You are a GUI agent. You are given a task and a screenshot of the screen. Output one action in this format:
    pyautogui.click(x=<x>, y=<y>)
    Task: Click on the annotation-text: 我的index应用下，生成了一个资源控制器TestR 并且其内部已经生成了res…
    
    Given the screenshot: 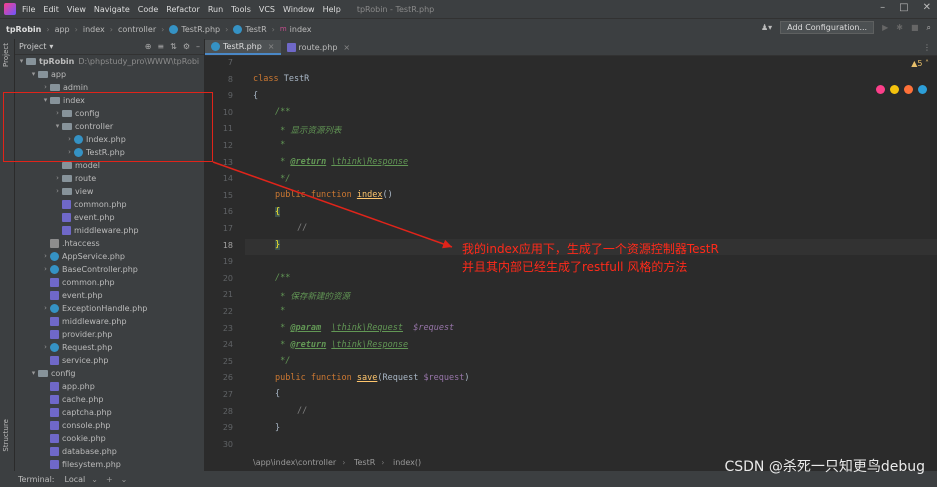 What is the action you would take?
    pyautogui.click(x=590, y=258)
    